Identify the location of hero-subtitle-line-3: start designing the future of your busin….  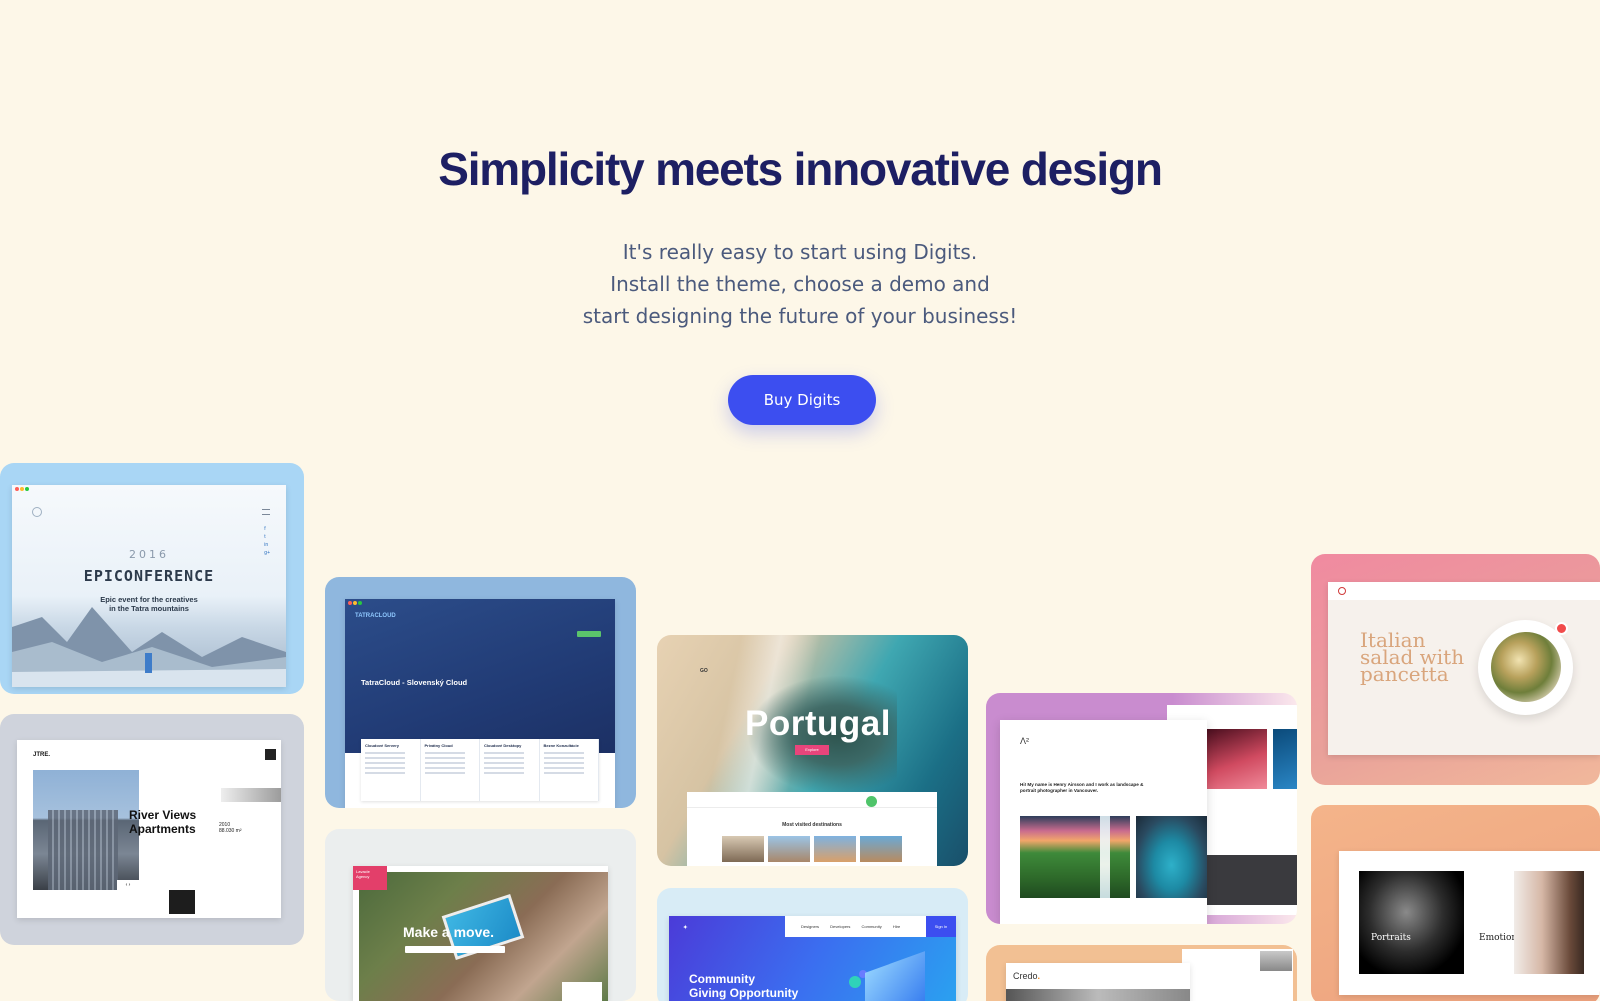
(800, 316).